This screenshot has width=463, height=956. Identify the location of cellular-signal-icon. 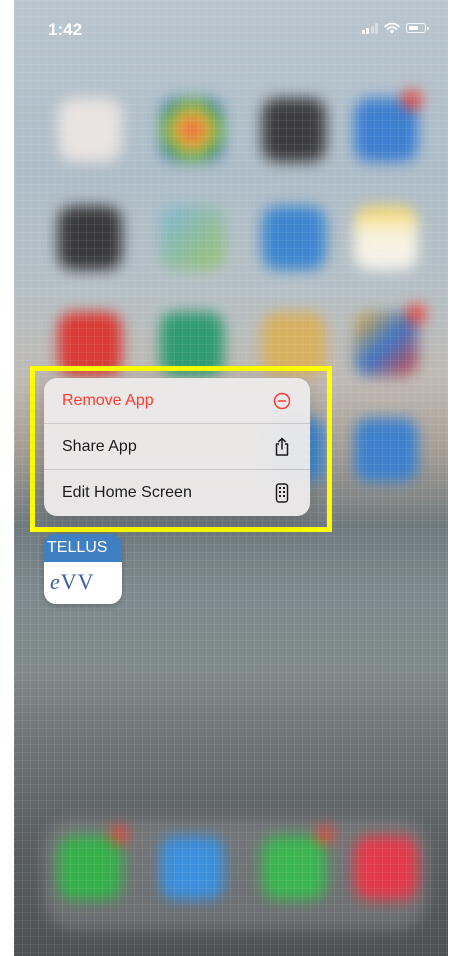
(369, 28).